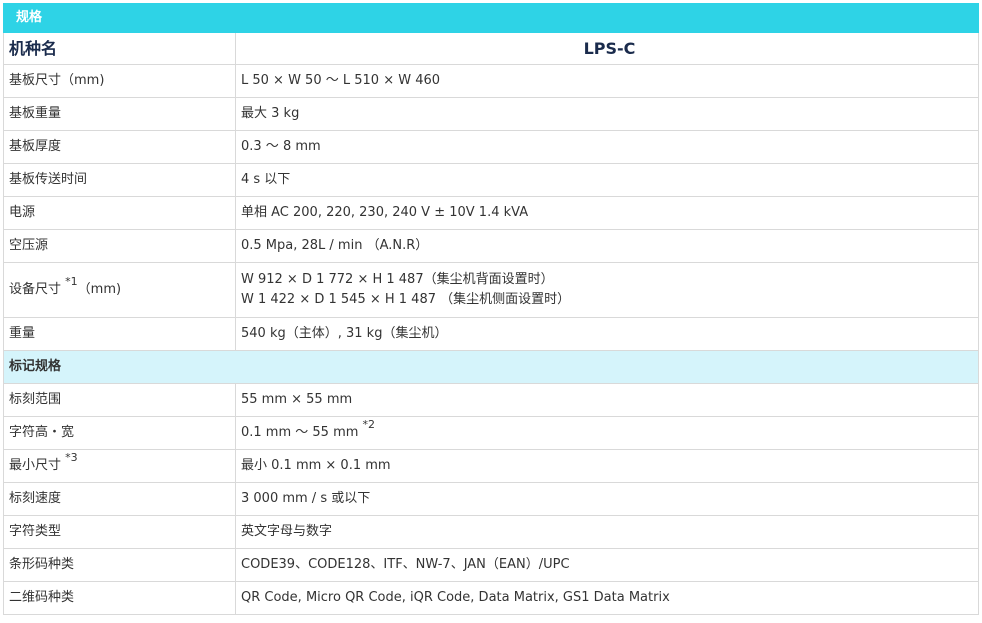 This screenshot has width=982, height=623. Describe the element at coordinates (607, 532) in the screenshot. I see `row-value: 英文字母与数字` at that location.